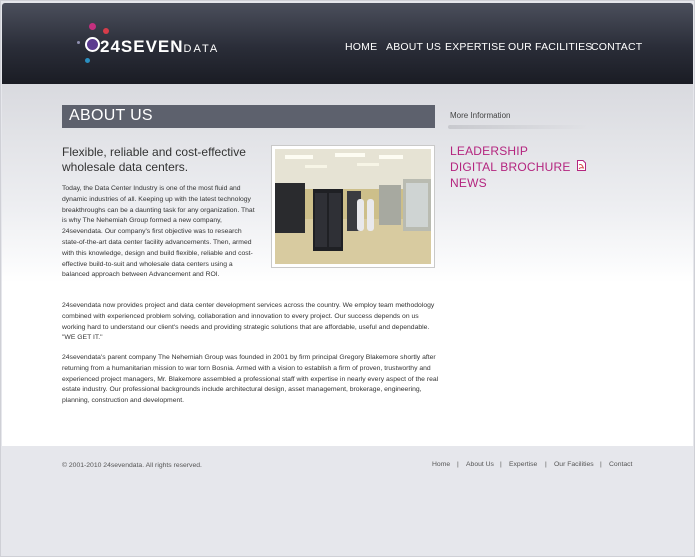 Image resolution: width=695 pixels, height=557 pixels. Describe the element at coordinates (620, 464) in the screenshot. I see `footer-link-contact: Contact` at that location.